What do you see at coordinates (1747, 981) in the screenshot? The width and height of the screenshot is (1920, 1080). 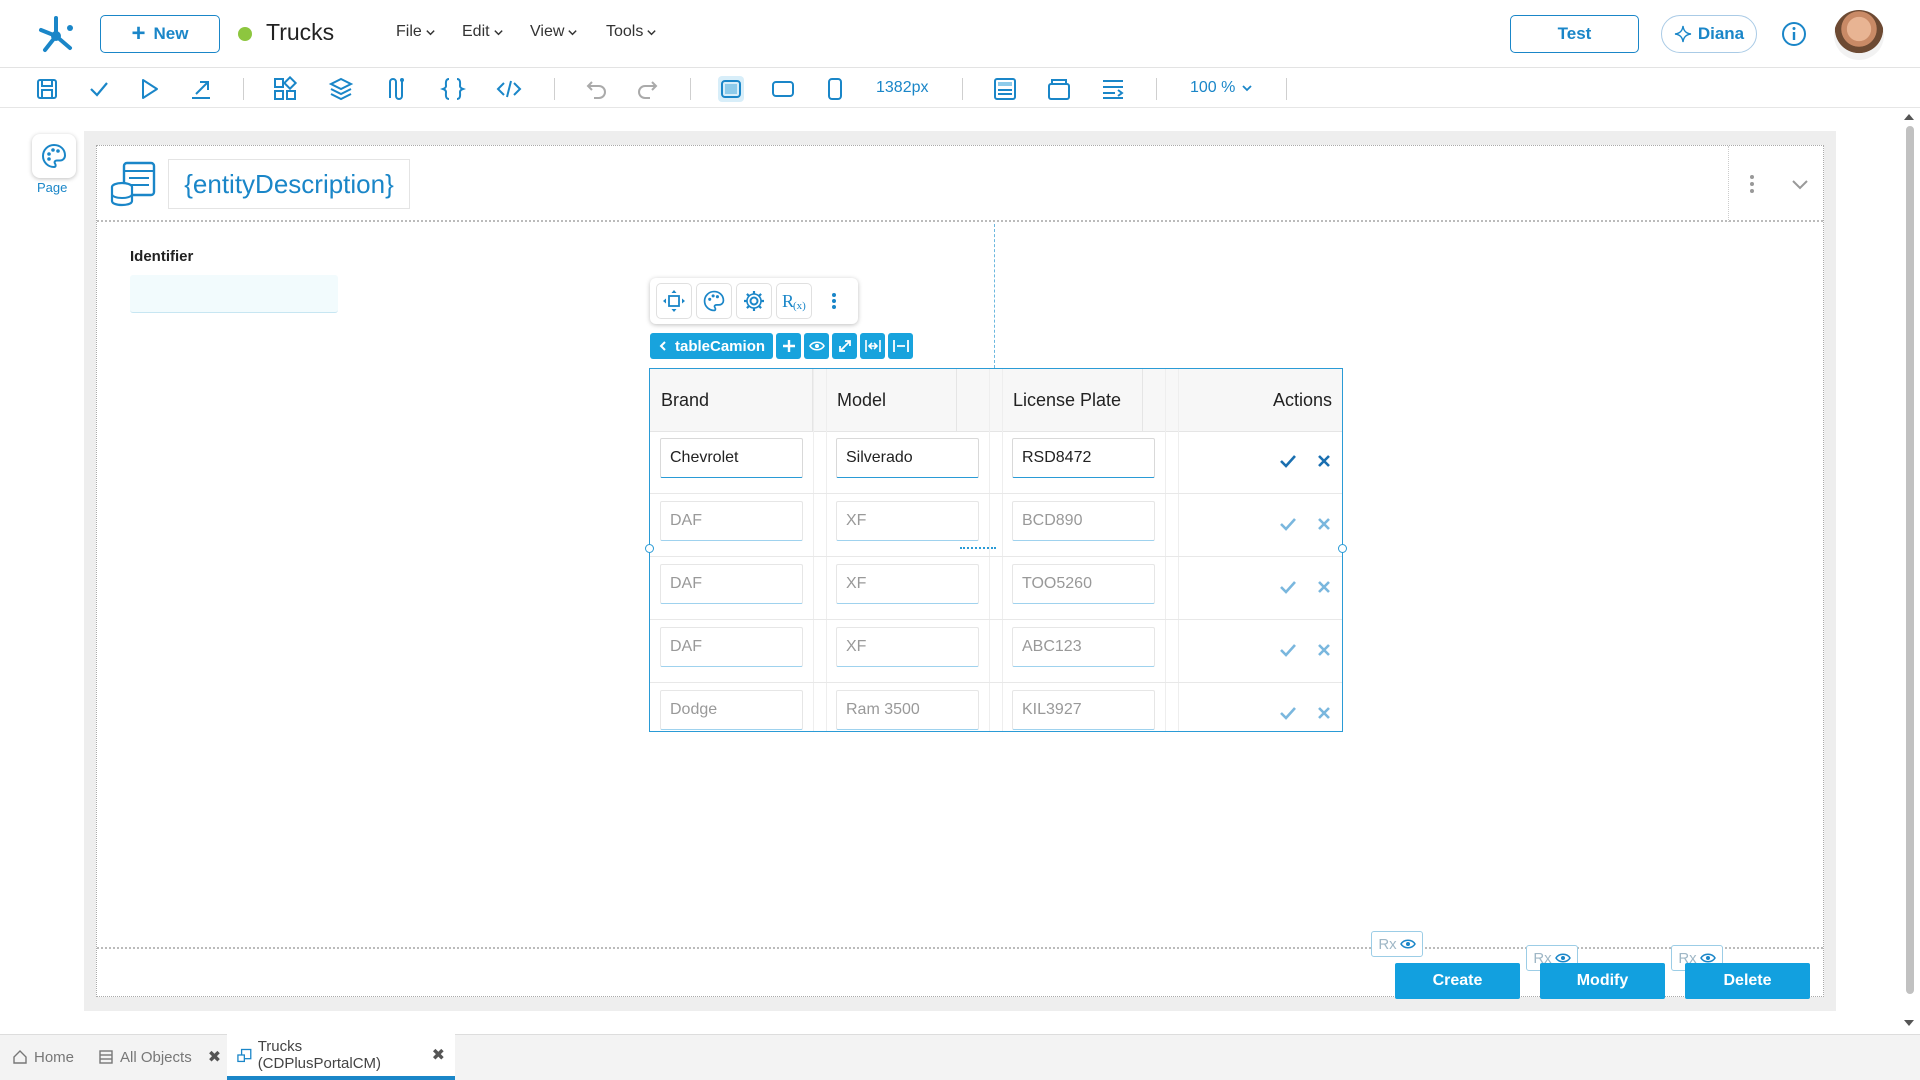 I see `delete-button: Delete` at bounding box center [1747, 981].